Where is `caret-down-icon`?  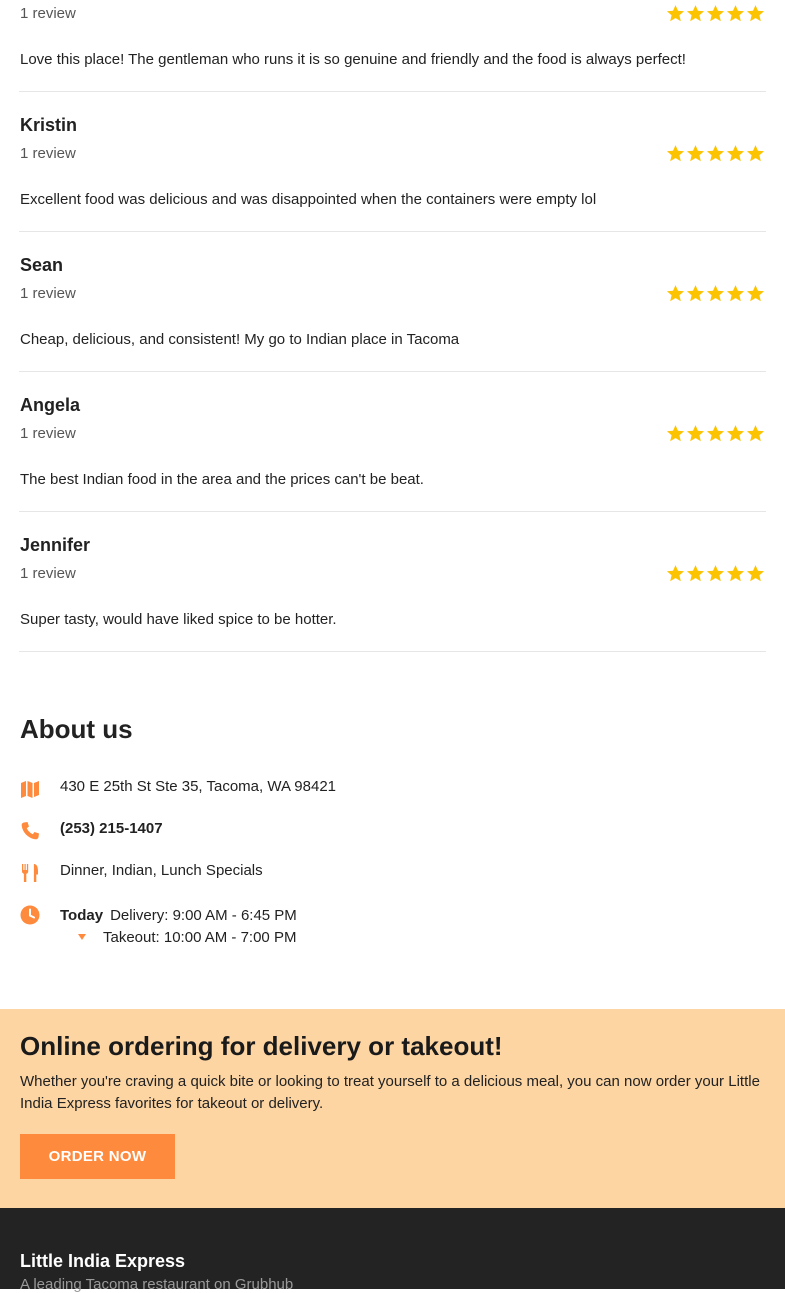
caret-down-icon is located at coordinates (81, 937).